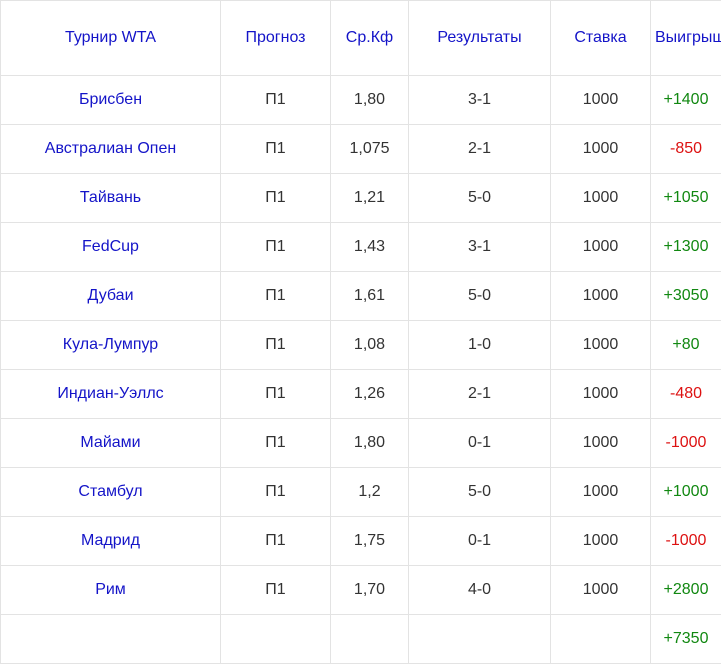 This screenshot has height=664, width=721. Describe the element at coordinates (685, 590) in the screenshot. I see `cell-win: +2800` at that location.